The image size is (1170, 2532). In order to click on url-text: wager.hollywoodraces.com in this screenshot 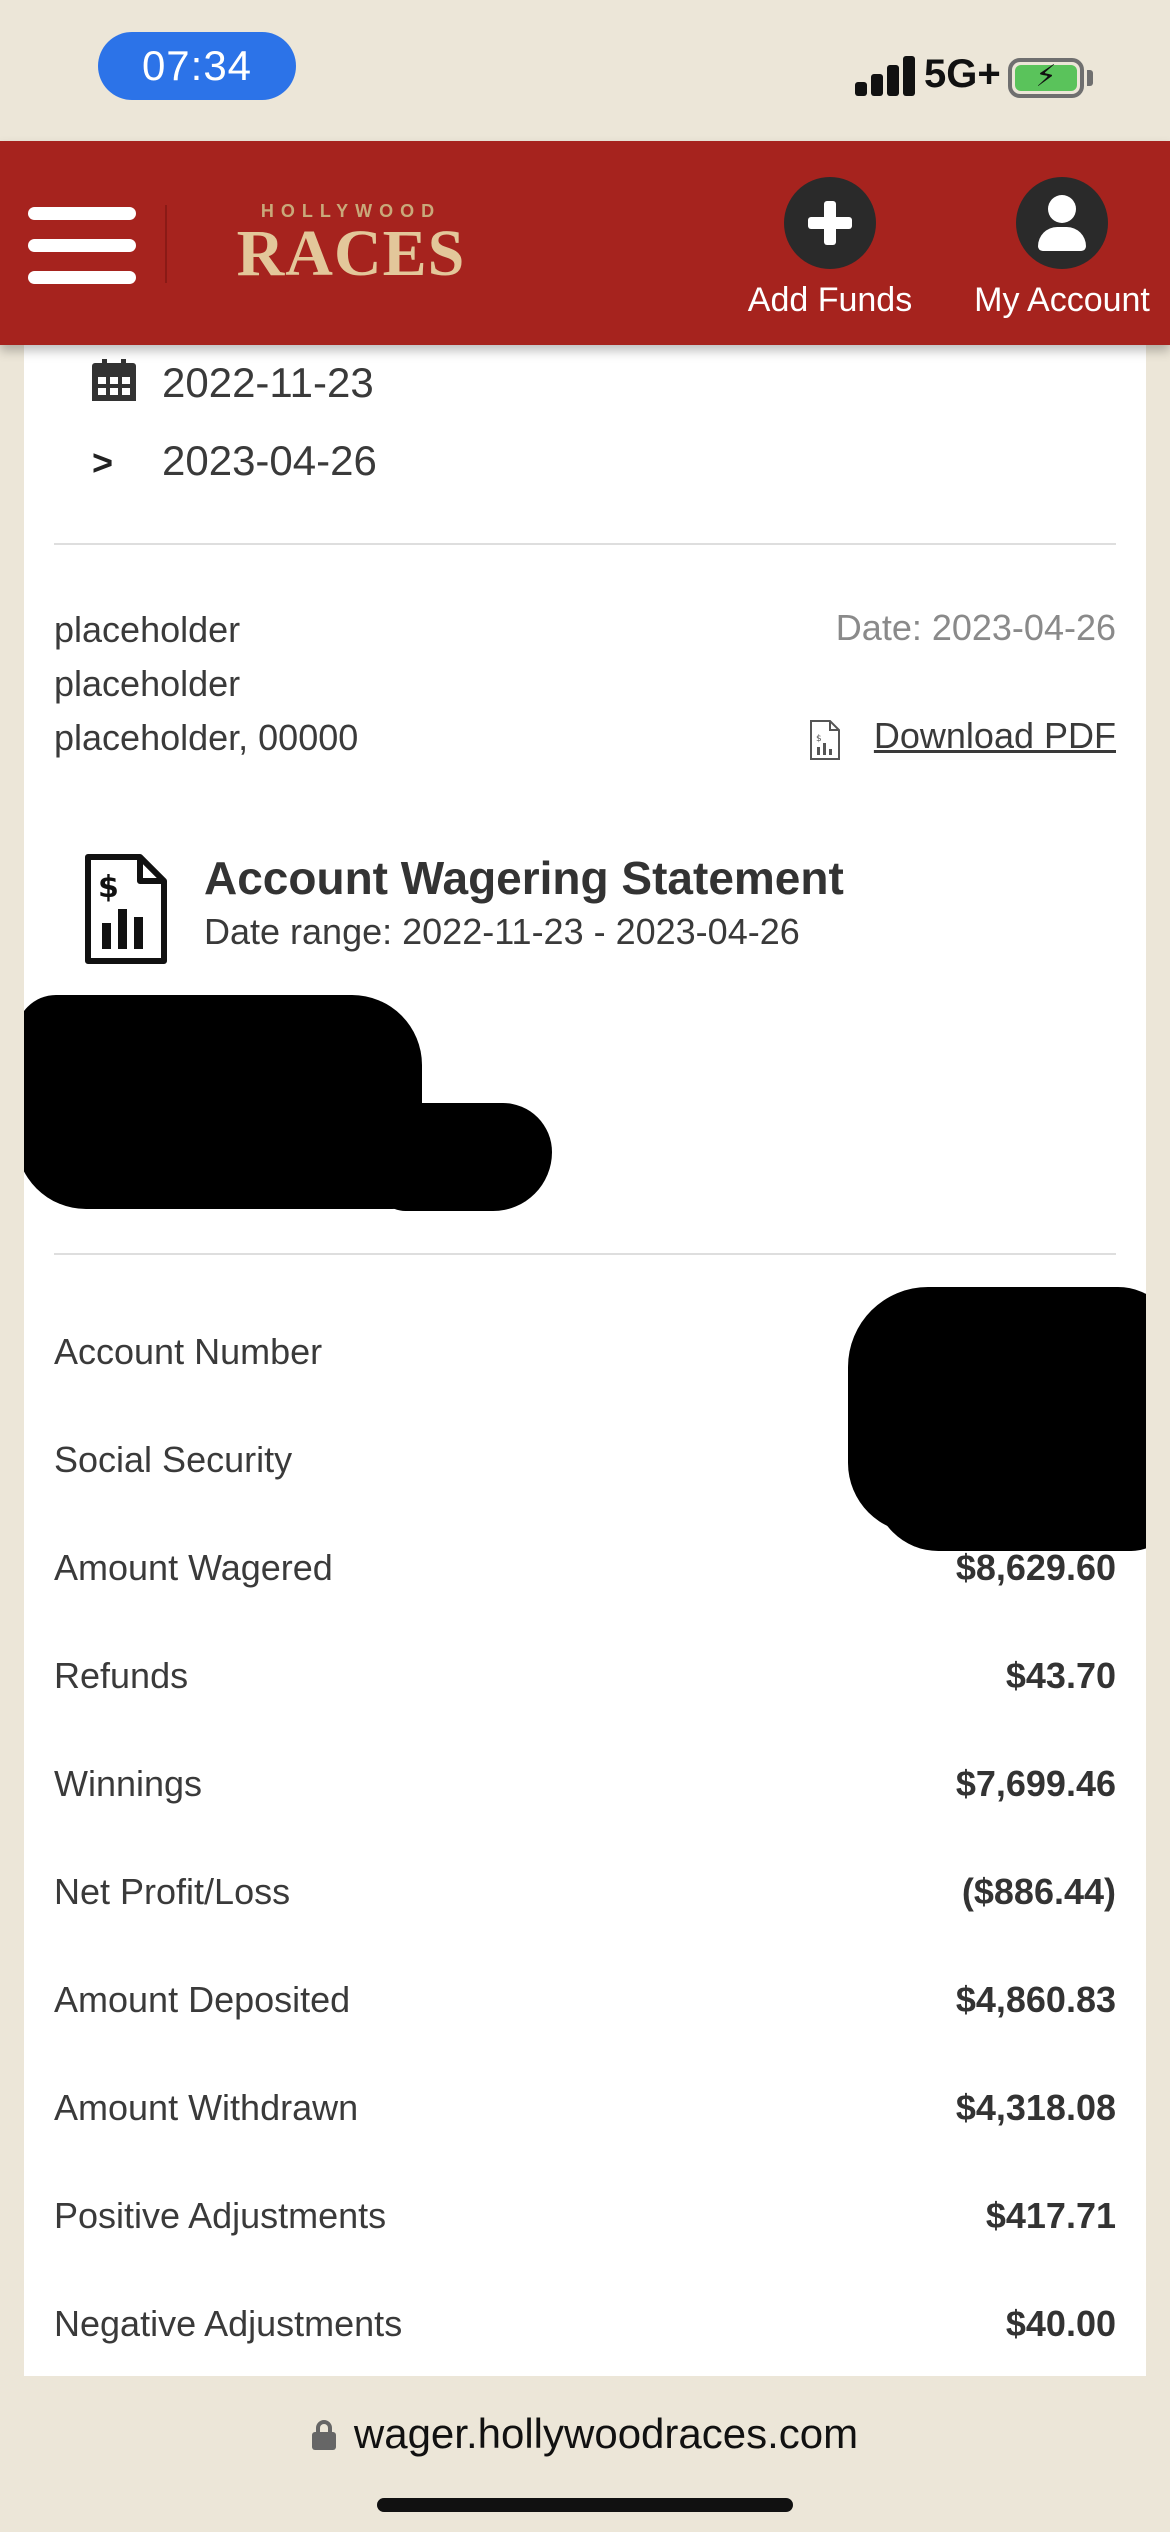, I will do `click(606, 2433)`.